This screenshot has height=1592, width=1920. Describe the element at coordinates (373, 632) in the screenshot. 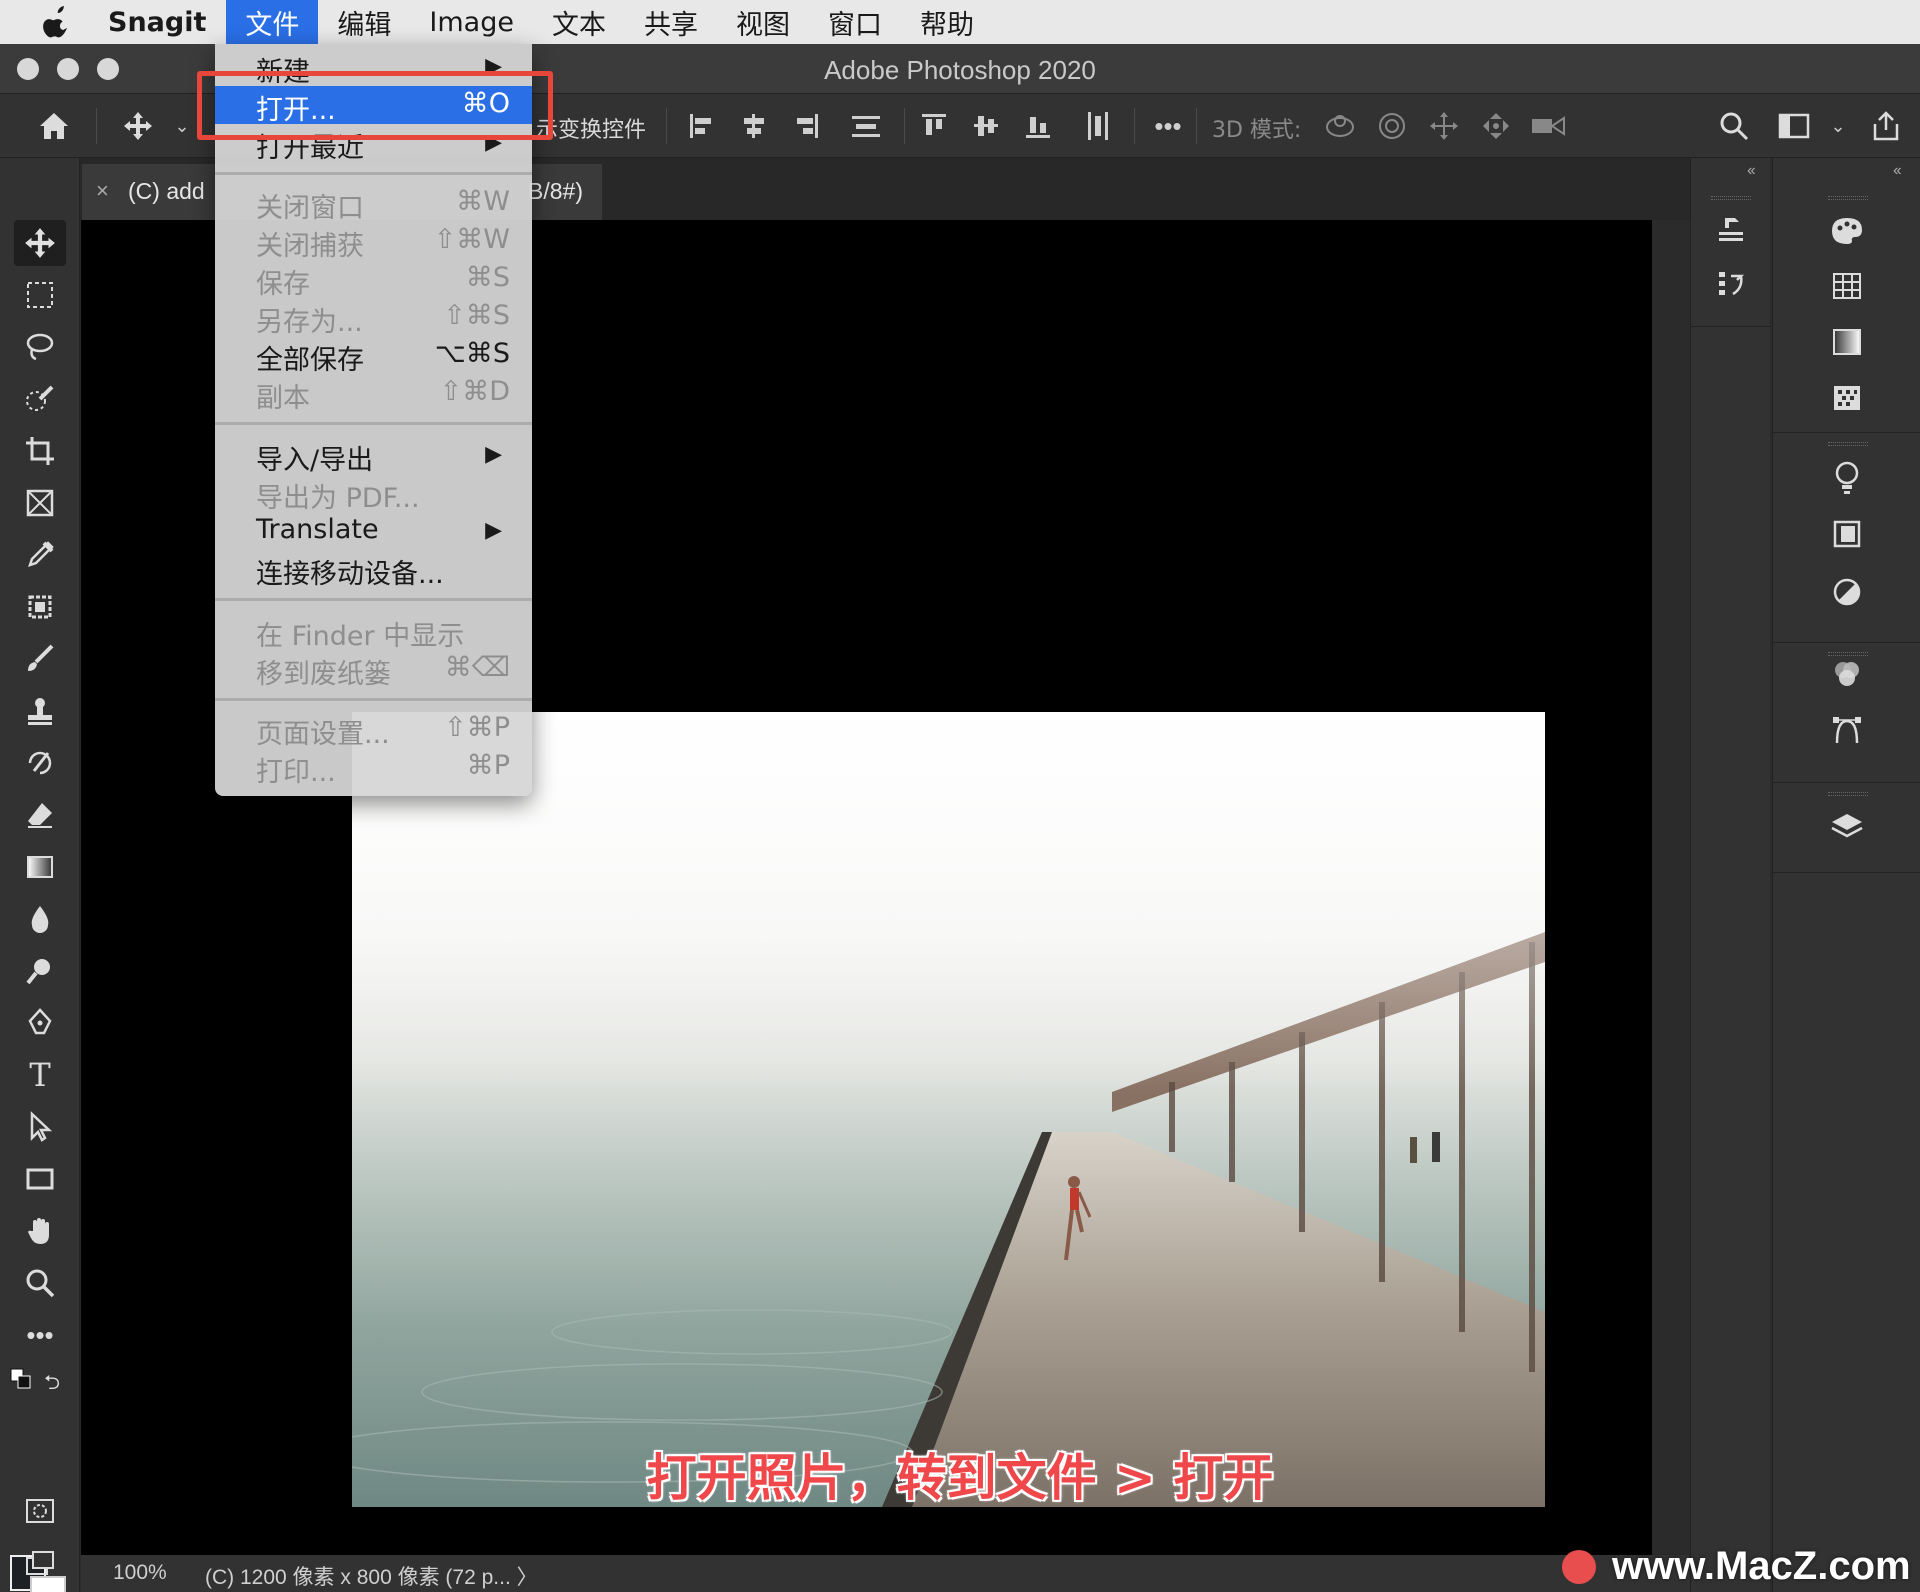

I see `menu-item-show-in-finder: 在 Finder 中显示` at that location.